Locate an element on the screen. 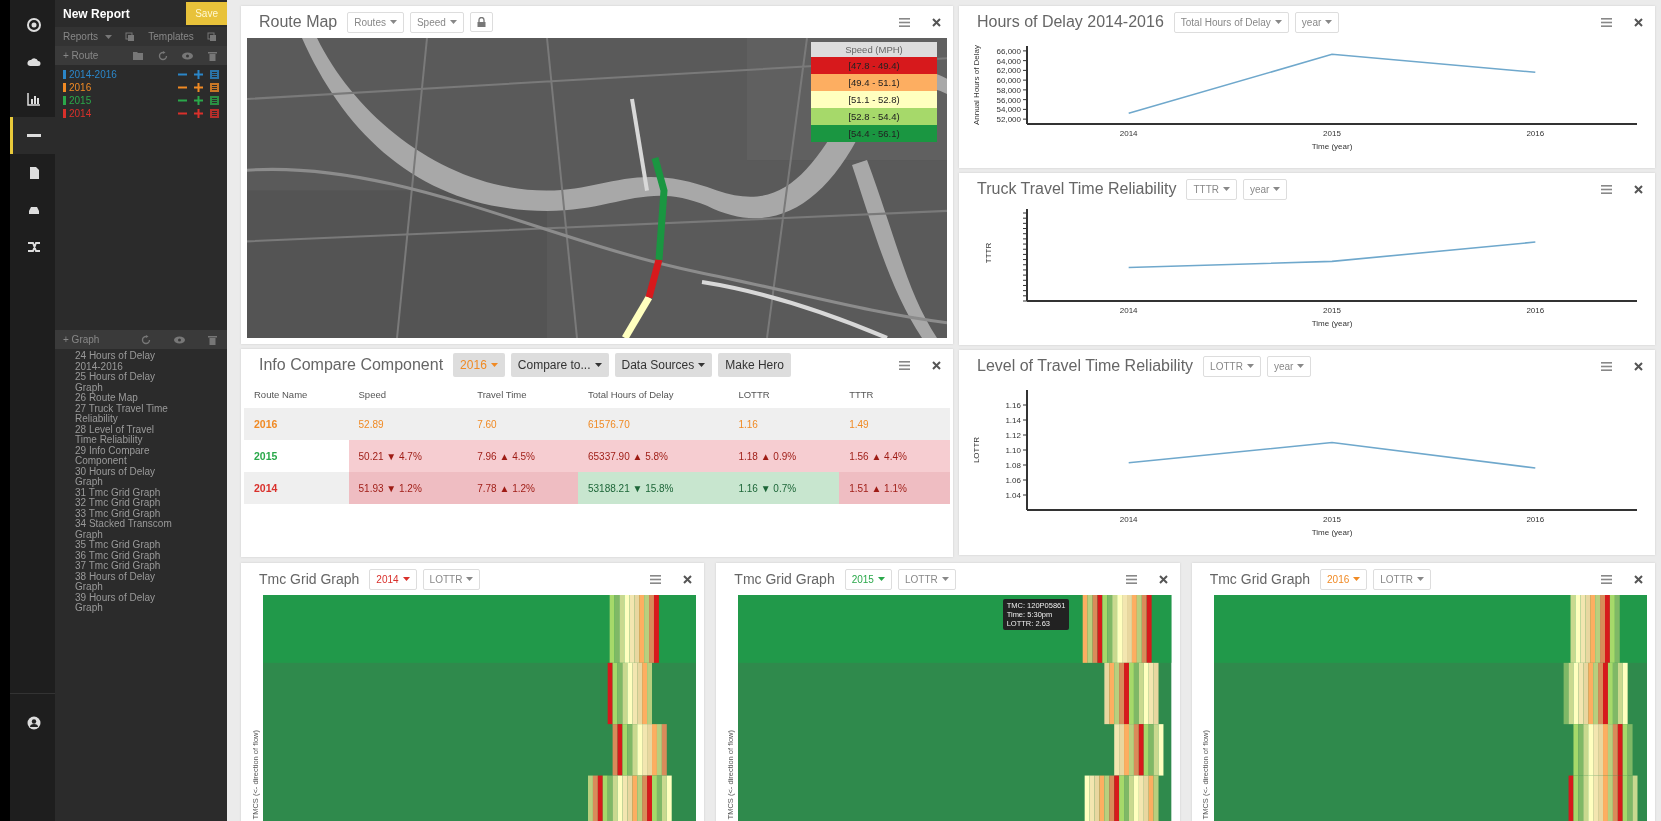 This screenshot has width=1661, height=821. table-cell: 7.96 ▲ 4.5% is located at coordinates (522, 456).